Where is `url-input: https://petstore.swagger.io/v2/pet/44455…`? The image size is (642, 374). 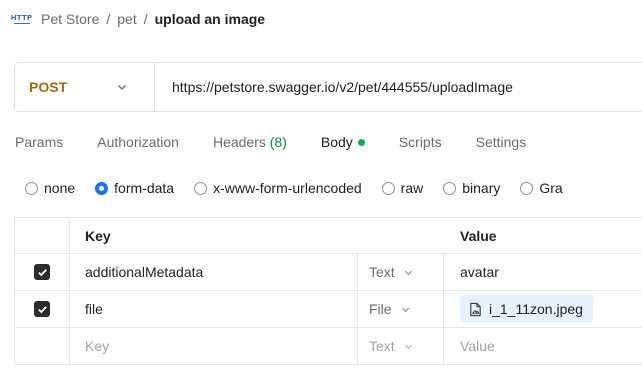
url-input: https://petstore.swagger.io/v2/pet/44455… is located at coordinates (334, 87).